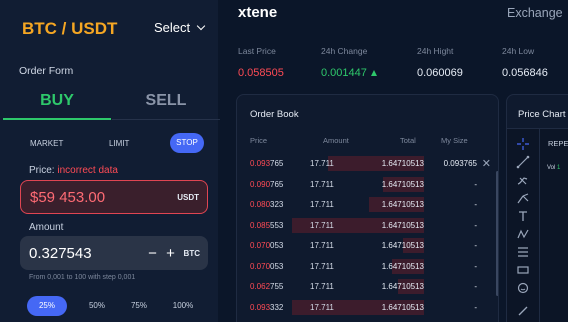 The height and width of the screenshot is (322, 568). I want to click on measure-icon, so click(523, 270).